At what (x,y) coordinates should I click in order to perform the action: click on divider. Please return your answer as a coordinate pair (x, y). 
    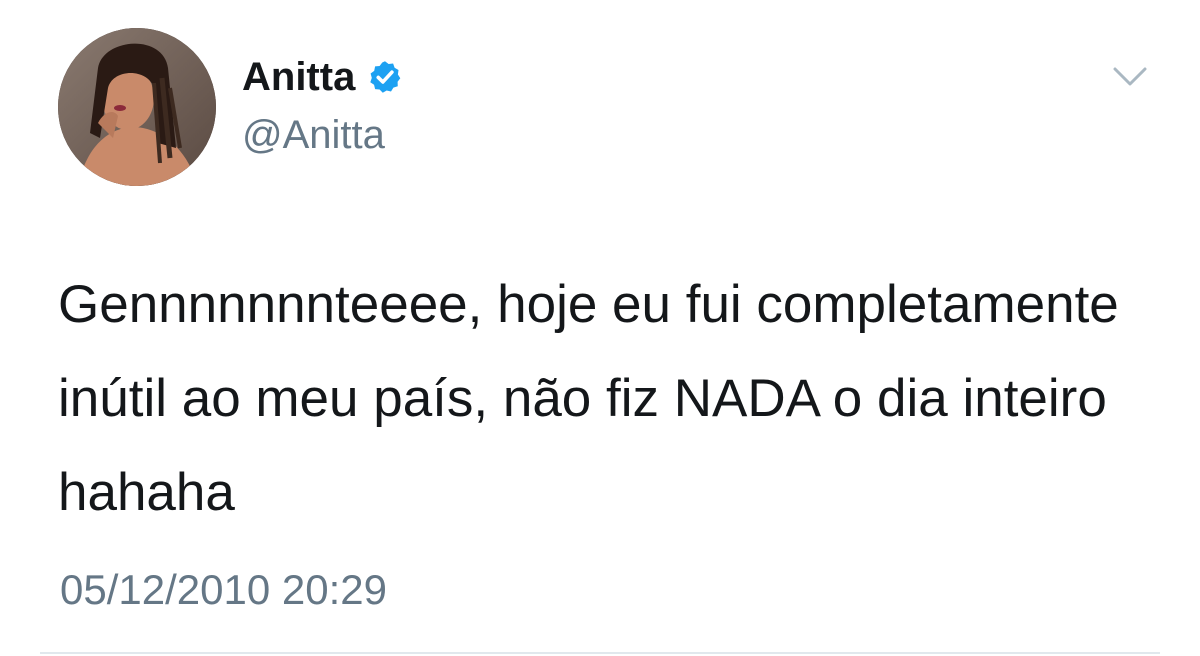
    Looking at the image, I should click on (600, 653).